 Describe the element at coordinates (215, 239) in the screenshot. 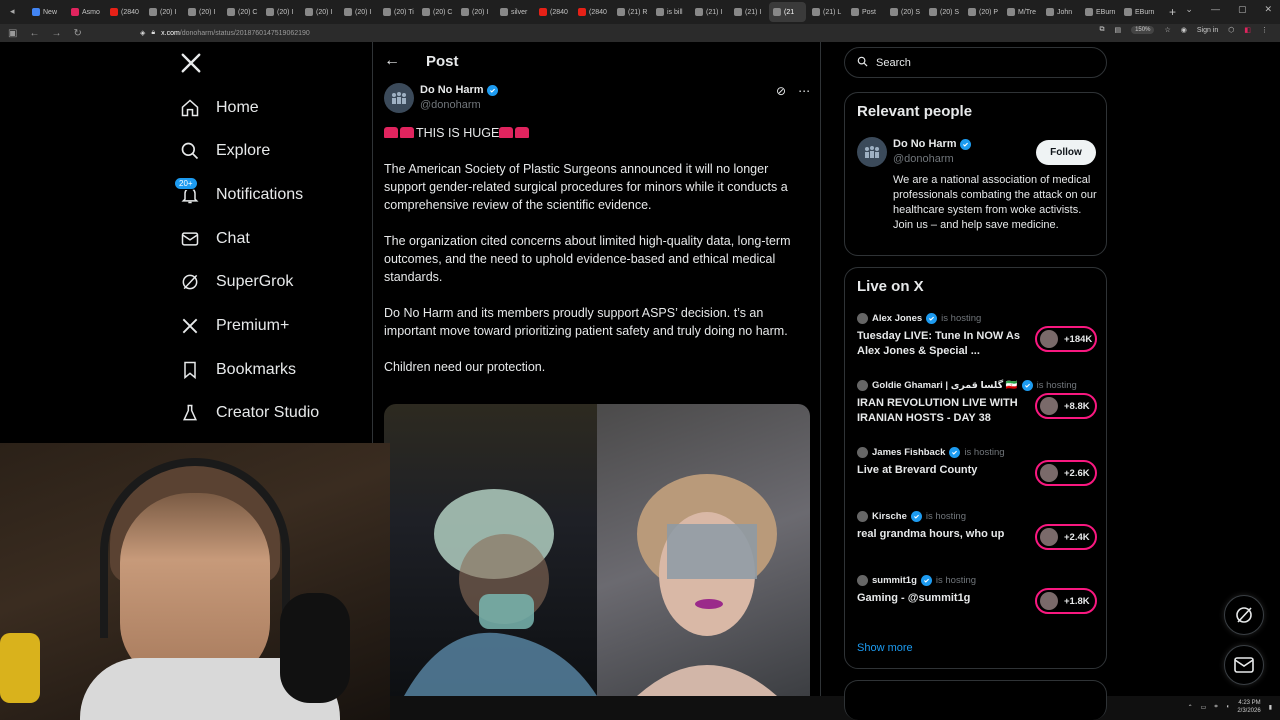

I see `nav-item-chat: Chat` at that location.